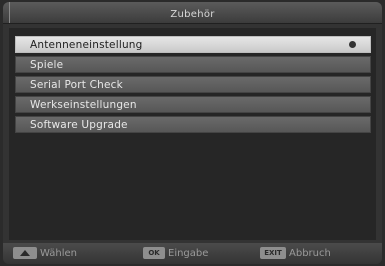 The height and width of the screenshot is (266, 385). What do you see at coordinates (86, 45) in the screenshot?
I see `menu-item-label: Antenneneinstellung` at bounding box center [86, 45].